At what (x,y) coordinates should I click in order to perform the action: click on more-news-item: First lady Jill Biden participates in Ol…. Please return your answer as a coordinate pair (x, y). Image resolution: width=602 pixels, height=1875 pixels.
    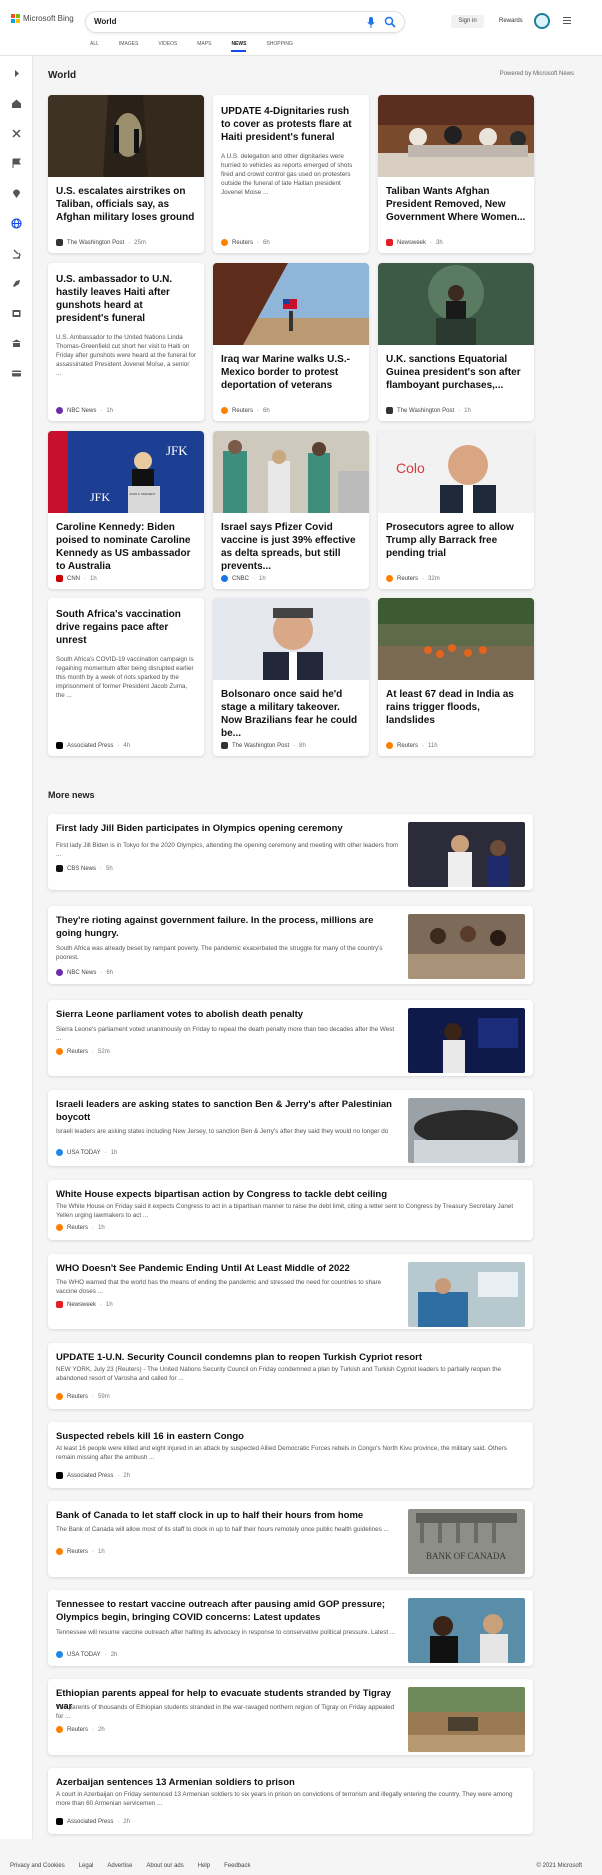
    Looking at the image, I should click on (290, 852).